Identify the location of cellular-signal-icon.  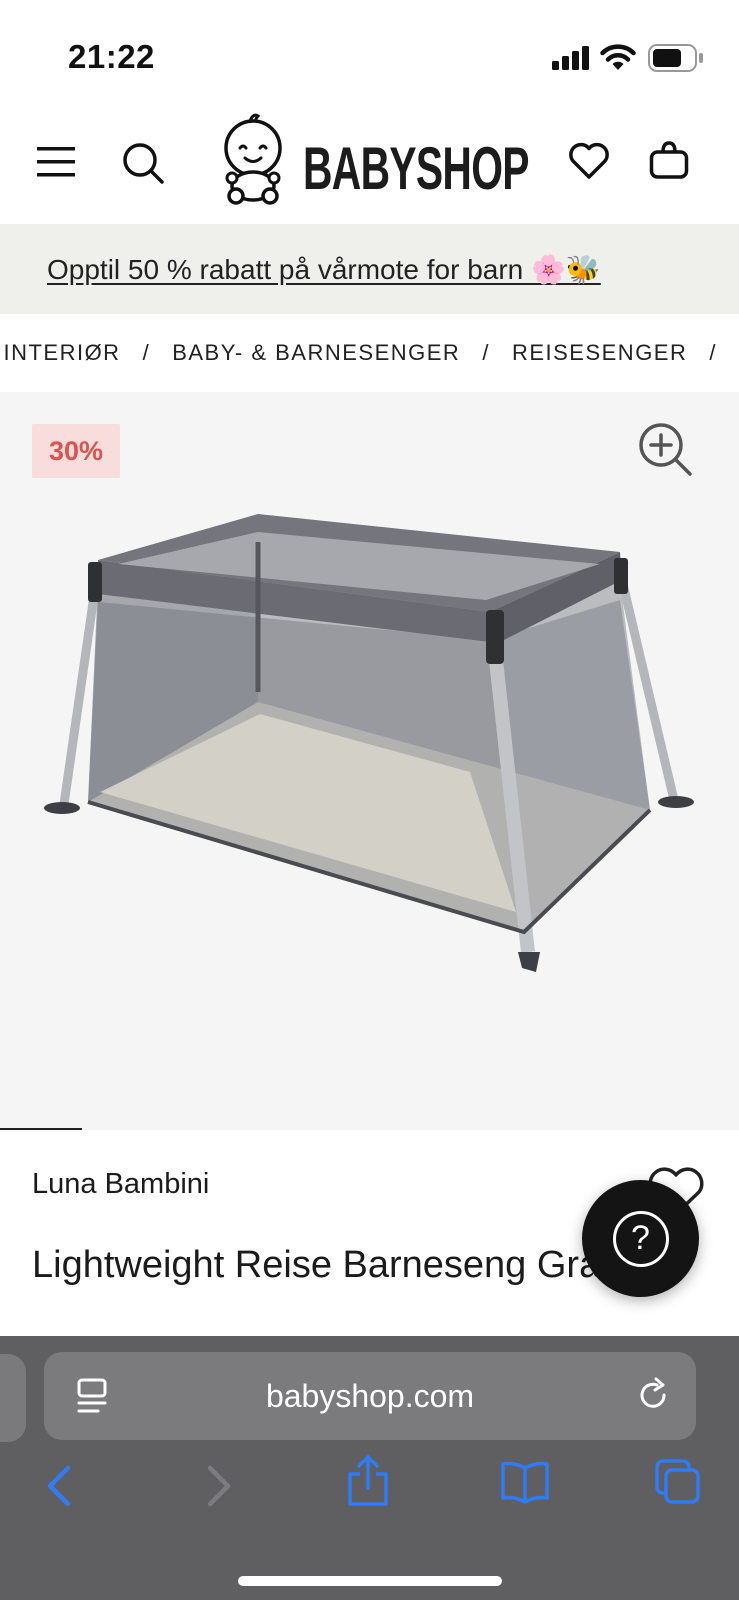
(570, 58).